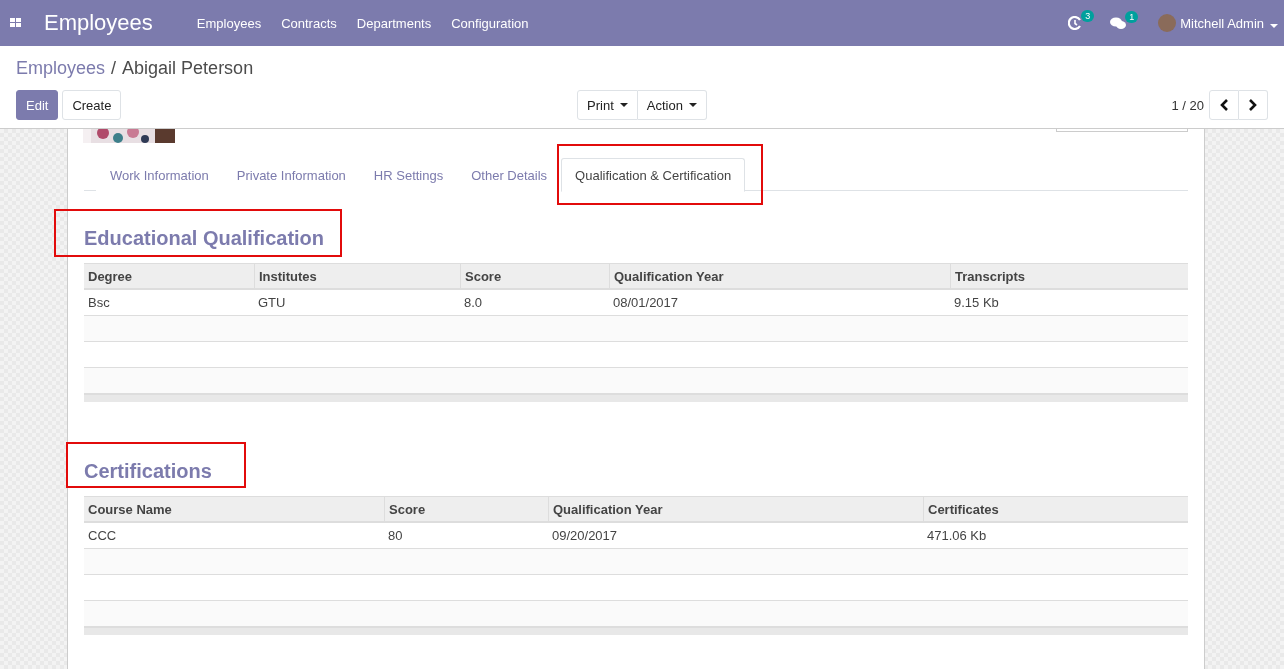 The height and width of the screenshot is (669, 1284). I want to click on chevron-right-icon, so click(1253, 105).